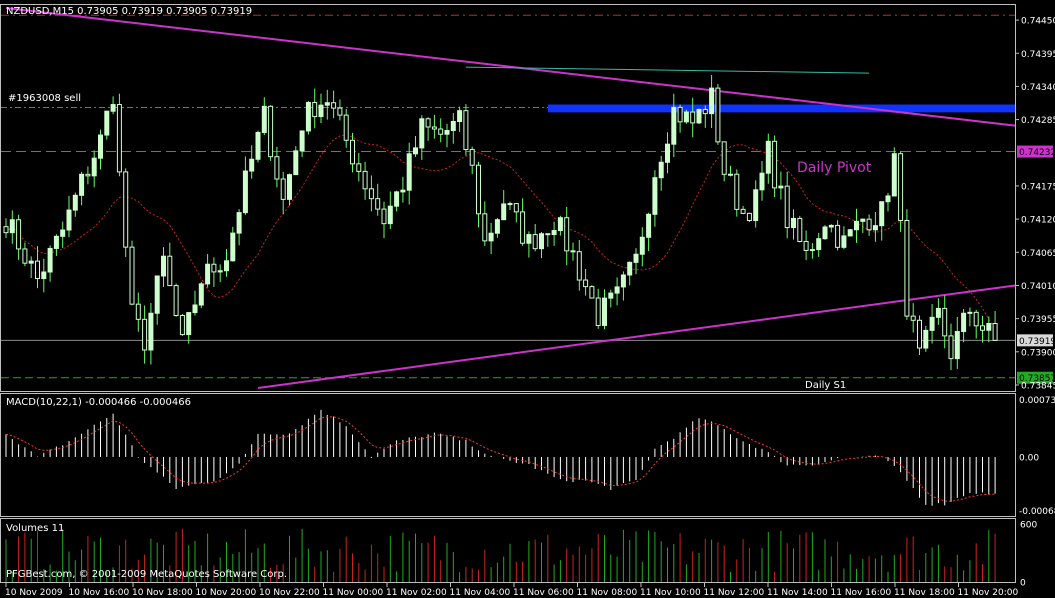 This screenshot has width=1055, height=598. What do you see at coordinates (734, 593) in the screenshot?
I see `time-tick-label: 11 Nov 12:00` at bounding box center [734, 593].